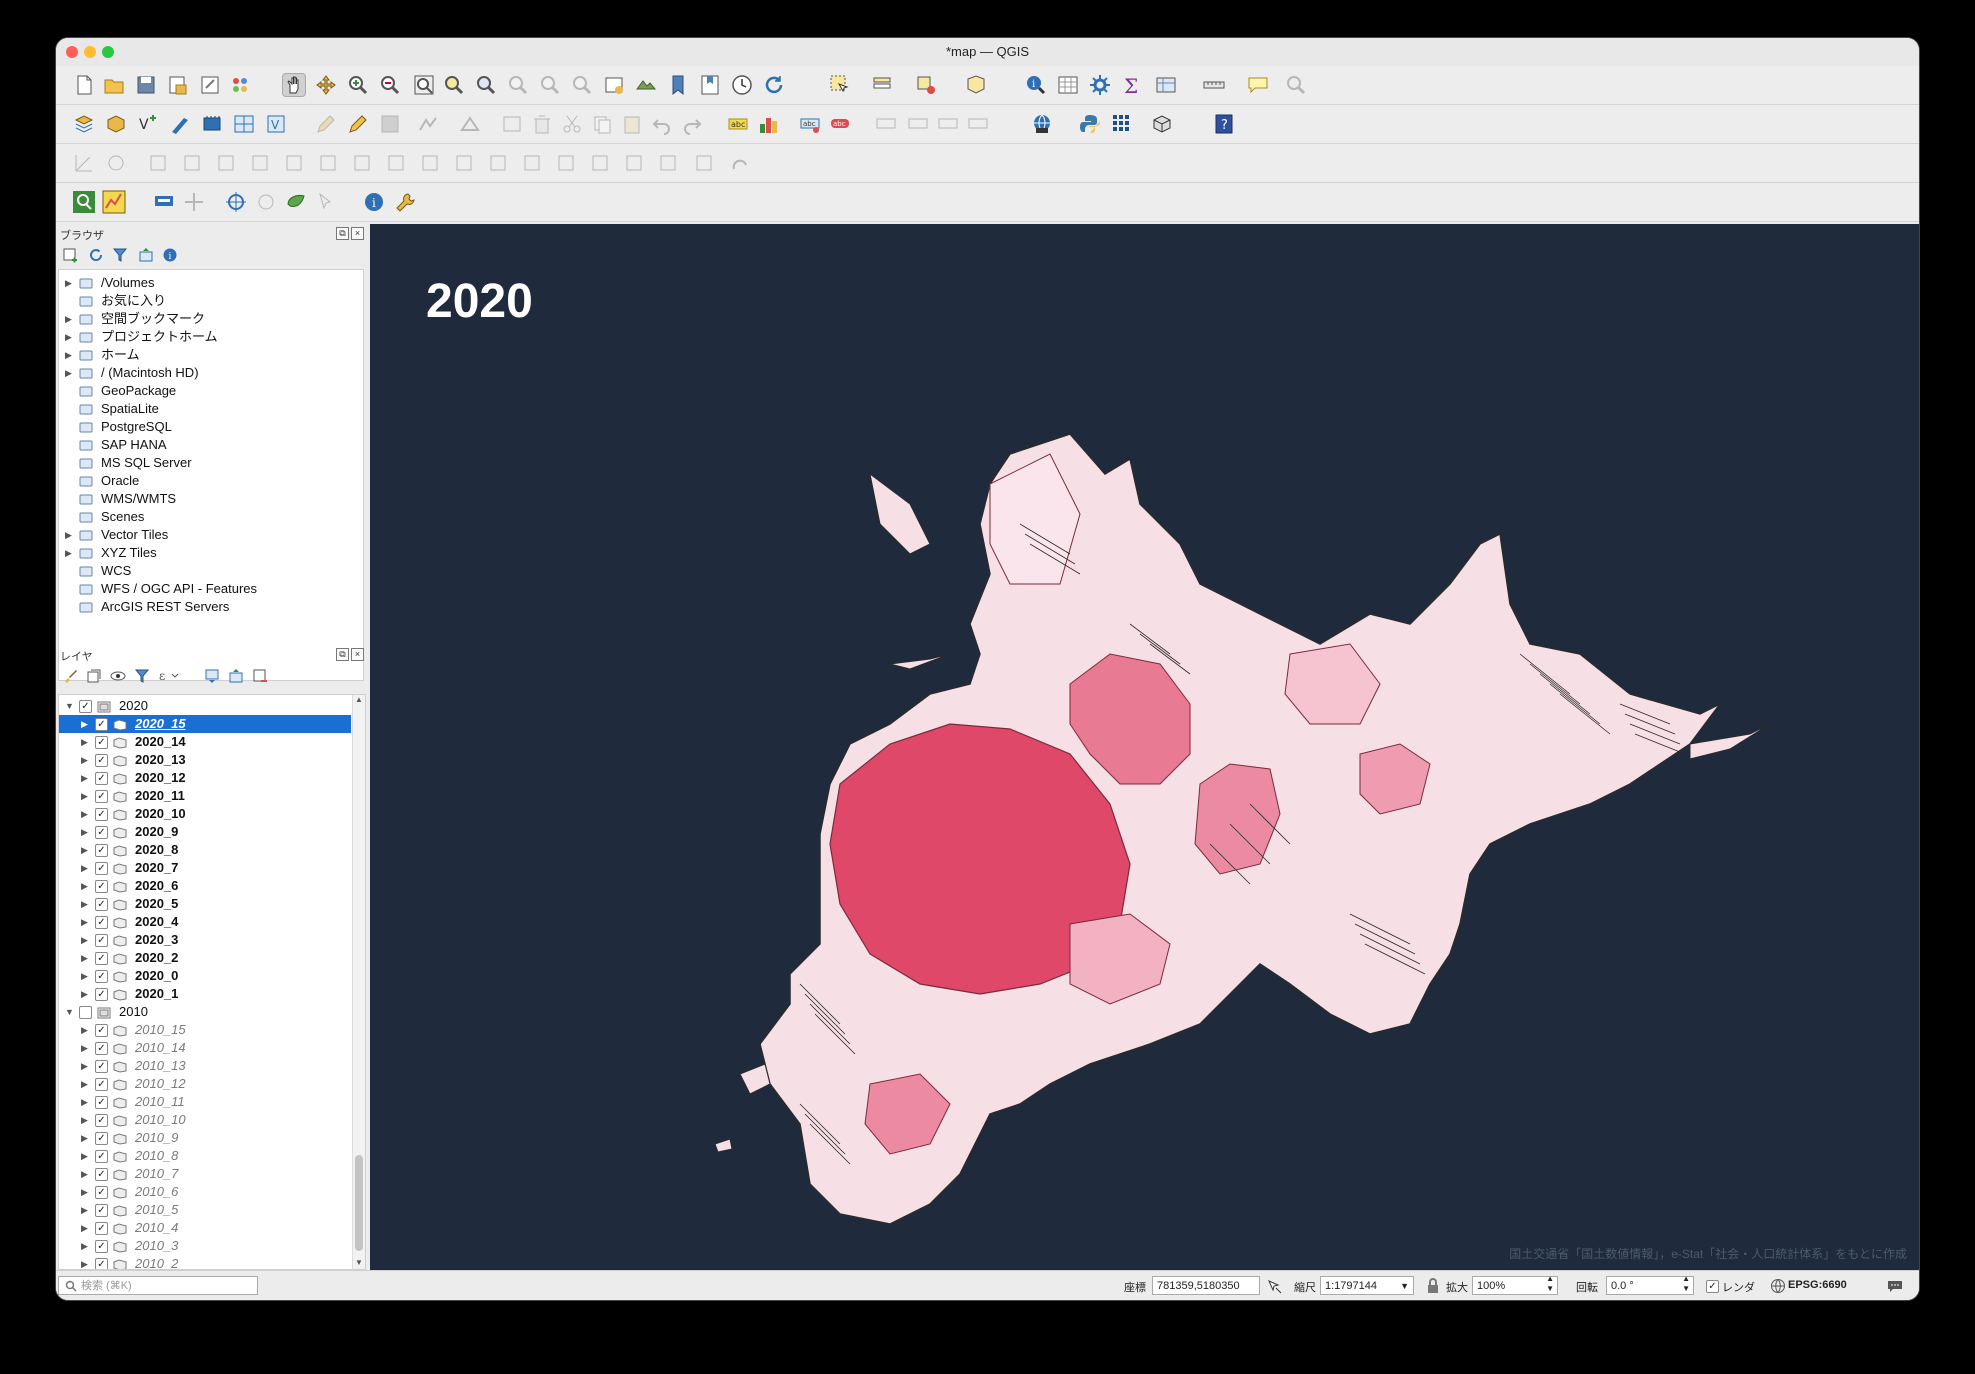  Describe the element at coordinates (209, 571) in the screenshot. I see `browser-item: WCS` at that location.